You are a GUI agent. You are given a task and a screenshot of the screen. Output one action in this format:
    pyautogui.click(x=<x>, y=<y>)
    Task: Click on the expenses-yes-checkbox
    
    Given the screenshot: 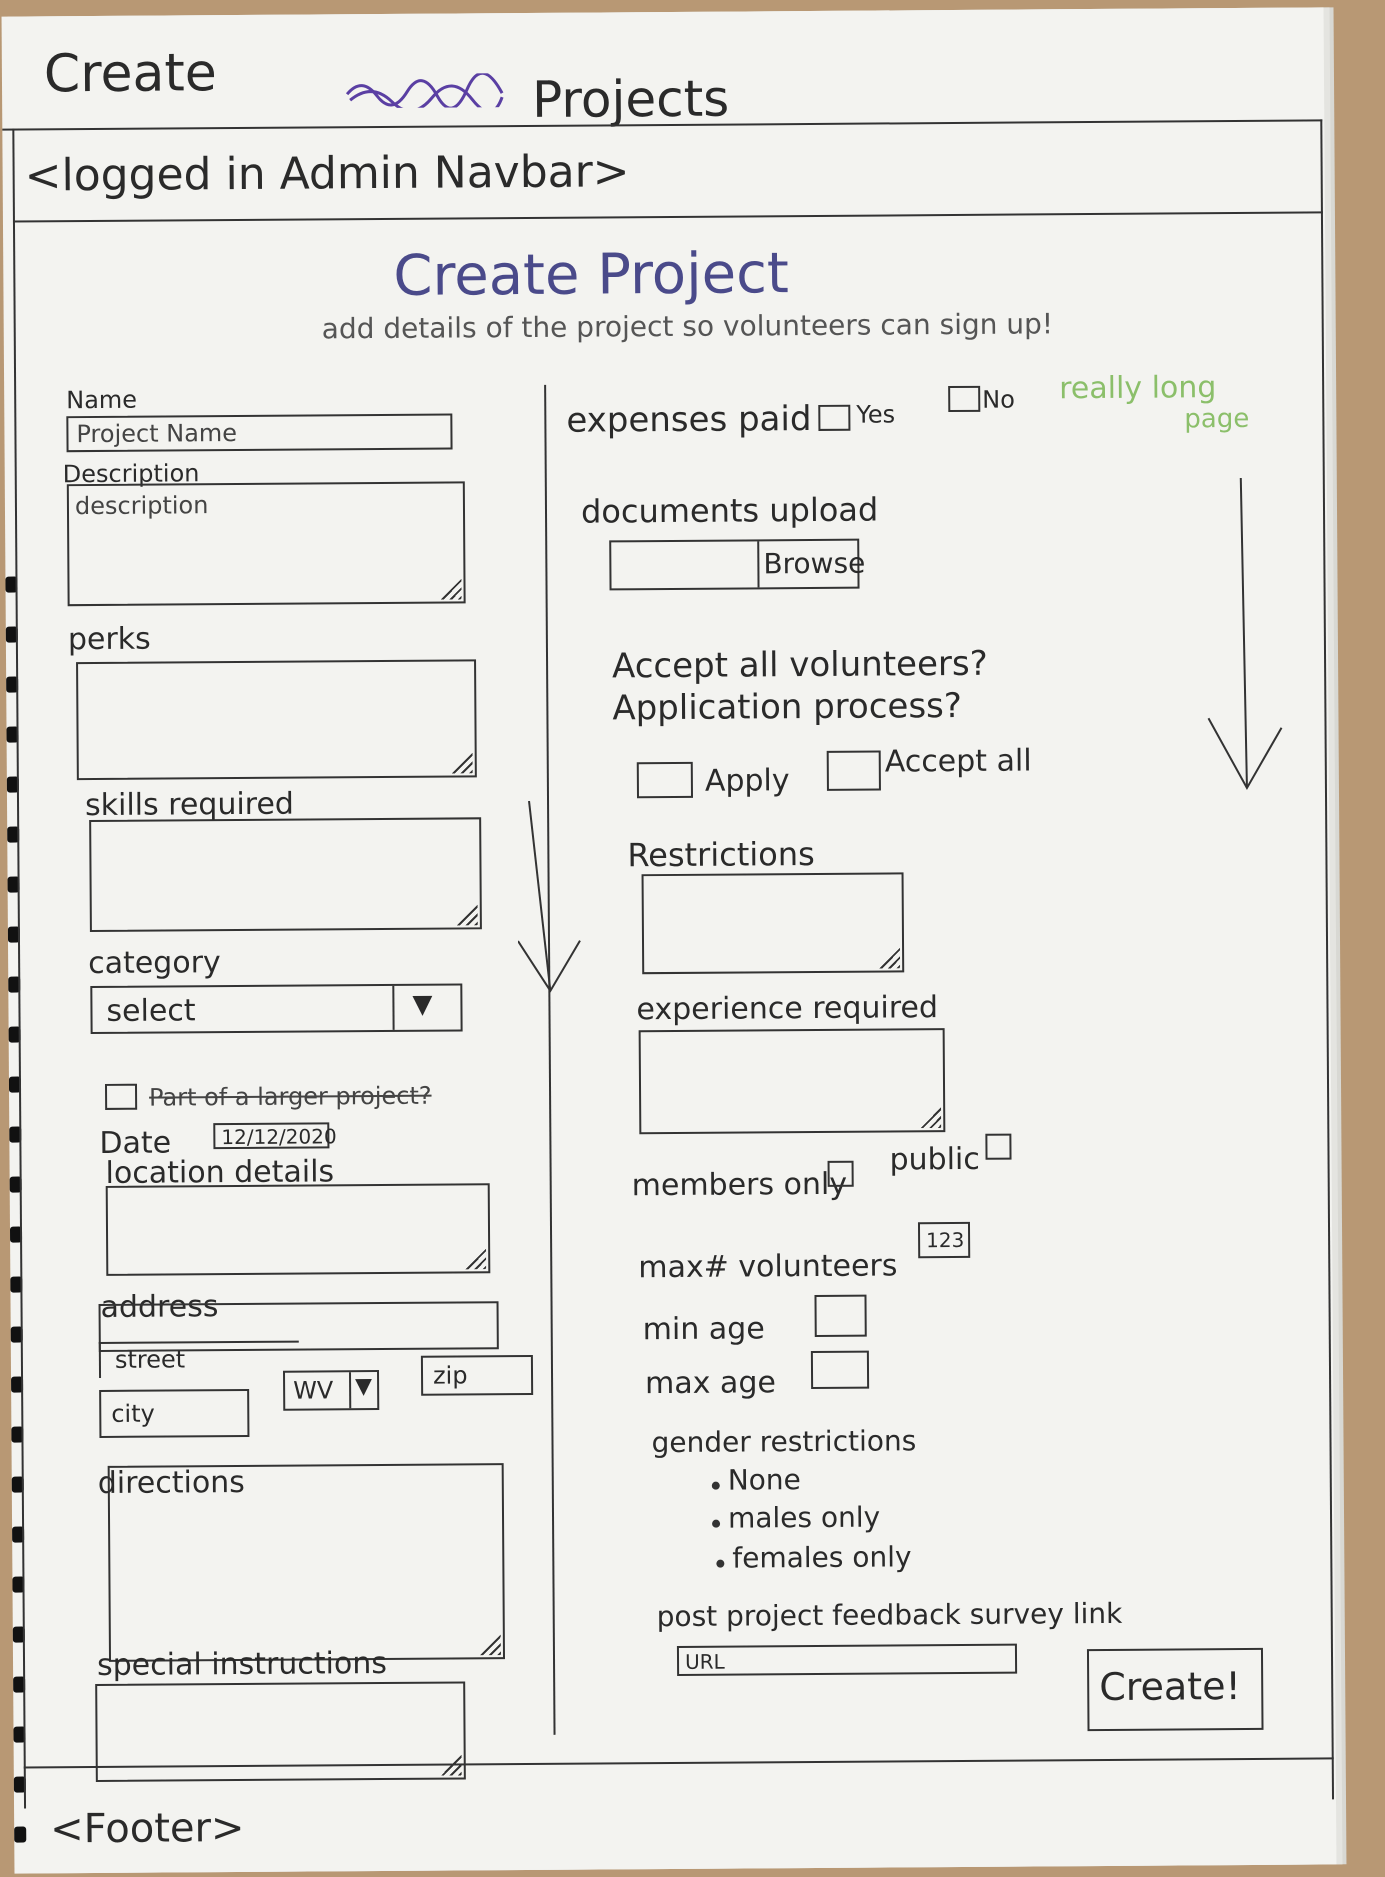 What is the action you would take?
    pyautogui.click(x=834, y=417)
    